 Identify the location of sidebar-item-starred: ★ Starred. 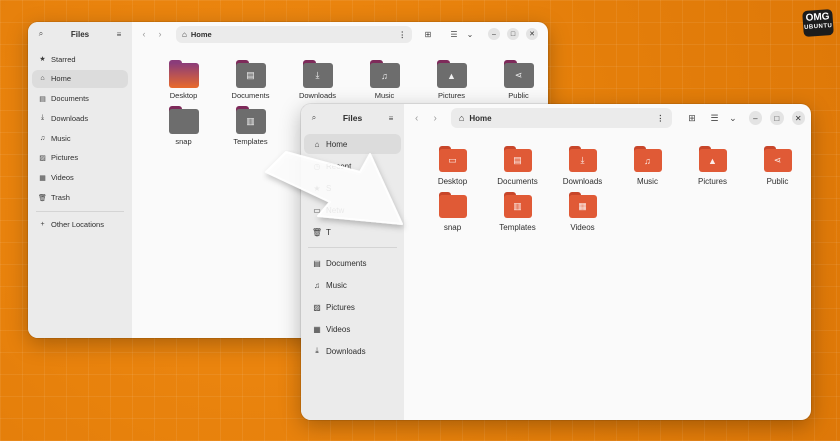
(80, 59).